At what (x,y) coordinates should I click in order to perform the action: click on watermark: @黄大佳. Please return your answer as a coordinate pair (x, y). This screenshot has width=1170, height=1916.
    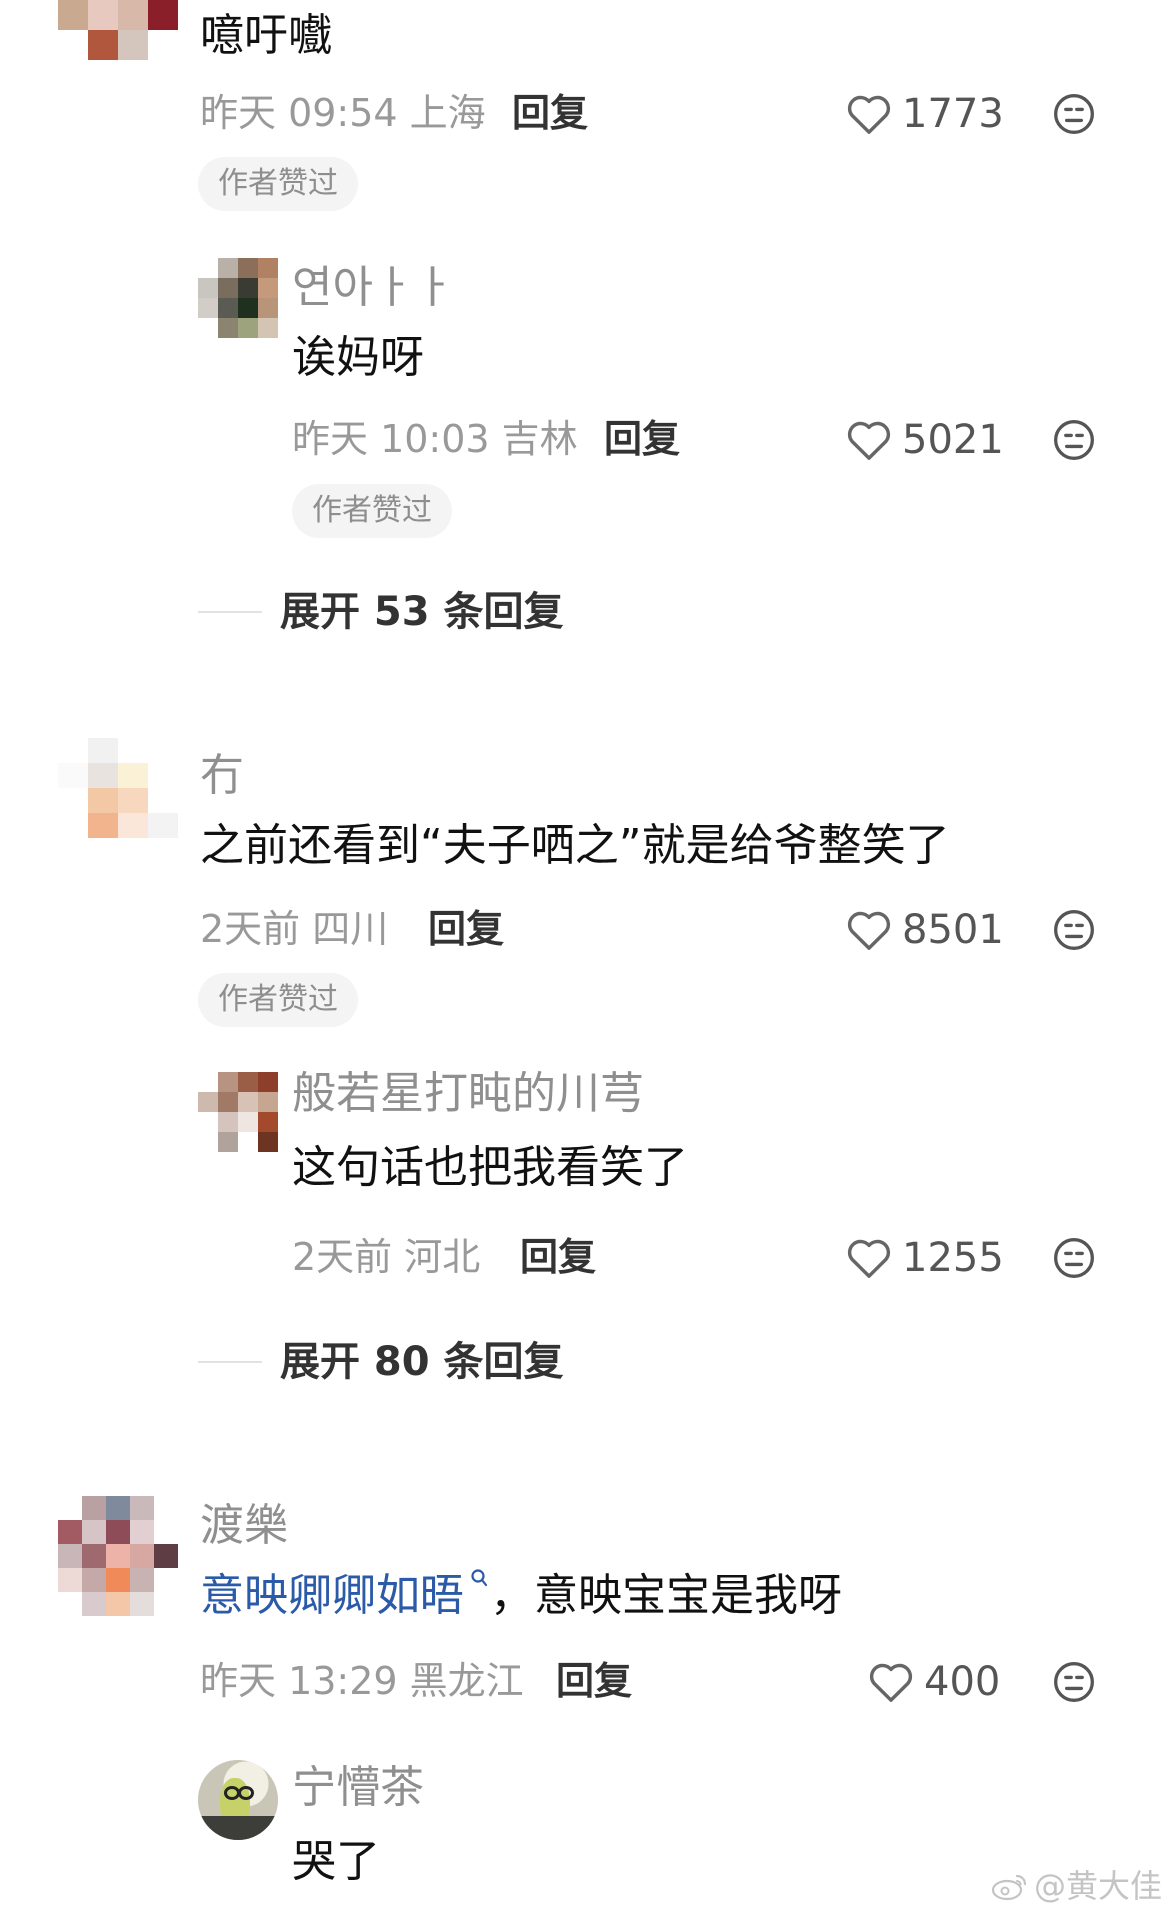
    Looking at the image, I should click on (1076, 1886).